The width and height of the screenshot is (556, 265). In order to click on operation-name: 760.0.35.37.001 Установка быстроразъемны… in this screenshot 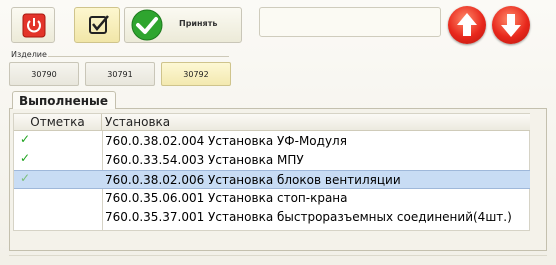, I will do `click(308, 217)`.